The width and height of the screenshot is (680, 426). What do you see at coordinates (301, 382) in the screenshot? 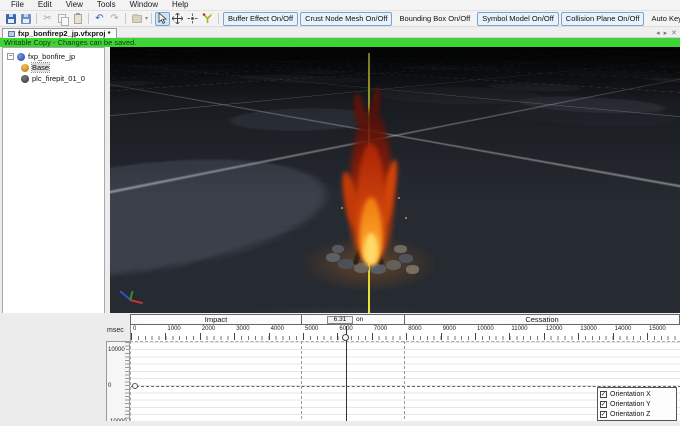
I see `impact-boundary-line` at bounding box center [301, 382].